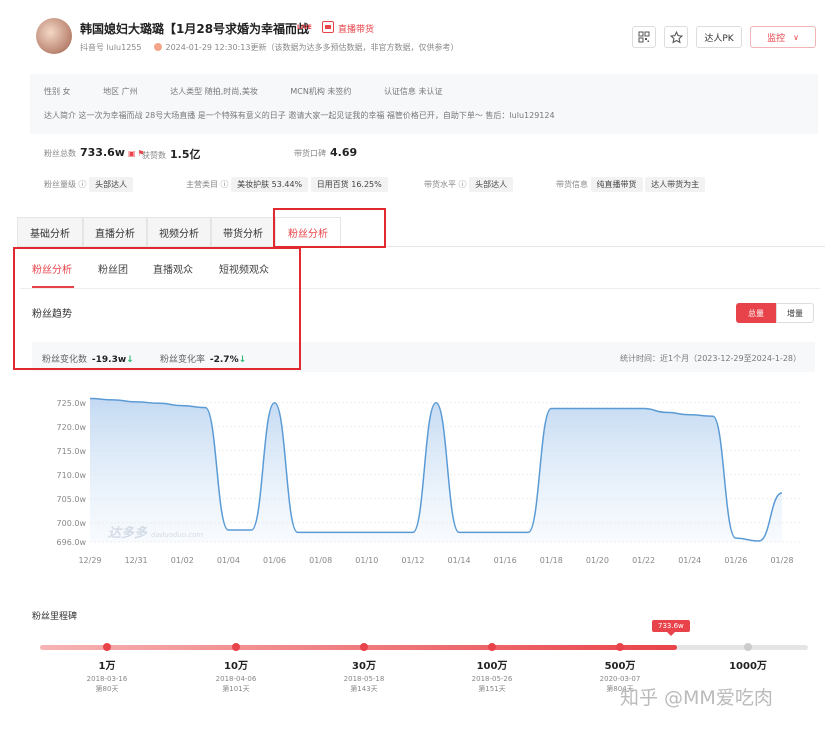 The height and width of the screenshot is (732, 838). Describe the element at coordinates (72, 475) in the screenshot. I see `y-tick-label: 710.0w` at that location.